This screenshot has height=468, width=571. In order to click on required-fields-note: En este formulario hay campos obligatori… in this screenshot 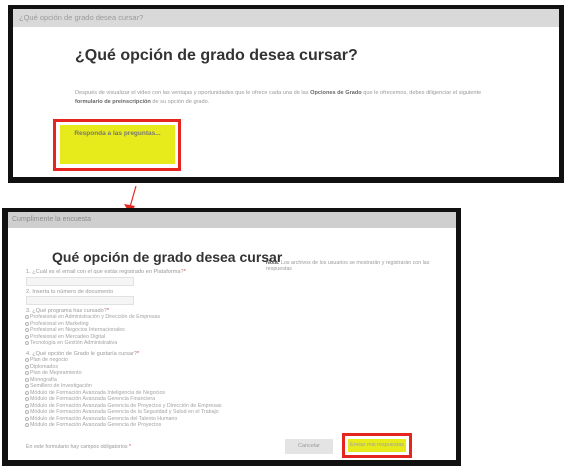, I will do `click(78, 447)`.